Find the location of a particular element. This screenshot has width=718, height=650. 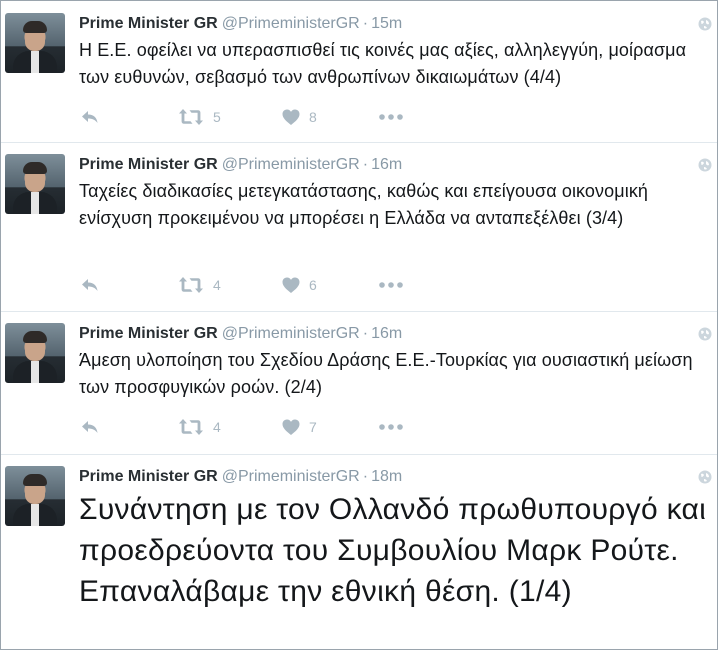

tweet-header: Prime Minister GR @PrimeministerGR · 18m is located at coordinates (240, 477).